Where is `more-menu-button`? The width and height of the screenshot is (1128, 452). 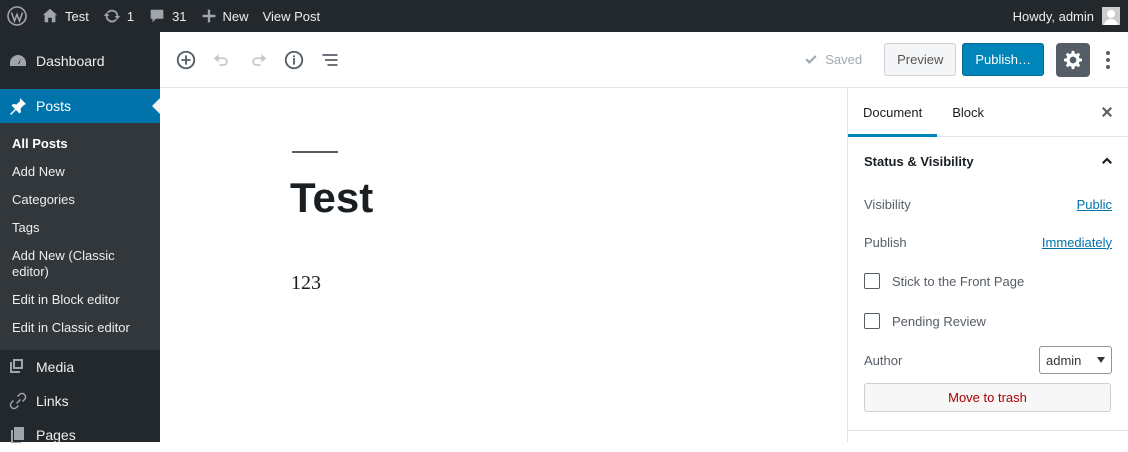 more-menu-button is located at coordinates (1108, 60).